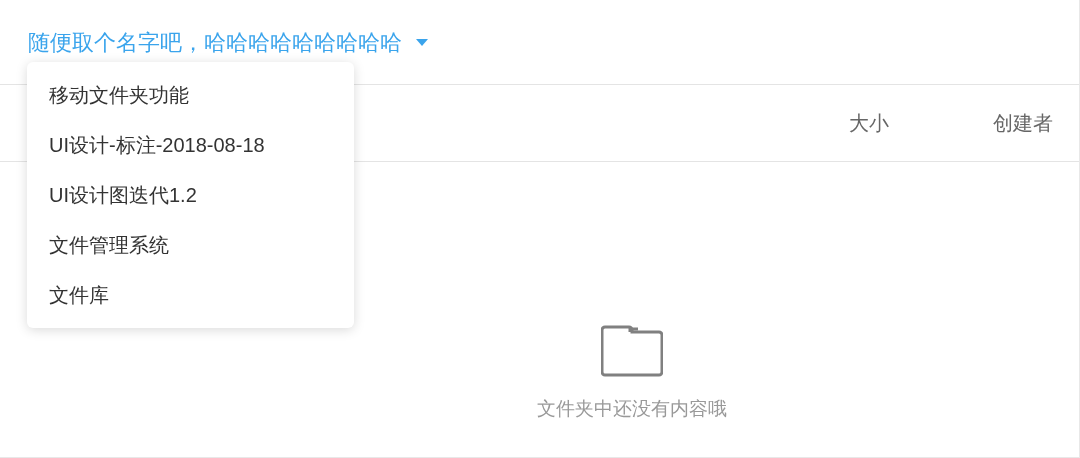 The width and height of the screenshot is (1080, 458). Describe the element at coordinates (190, 195) in the screenshot. I see `menu-item: UI设计图迭代1.2` at that location.